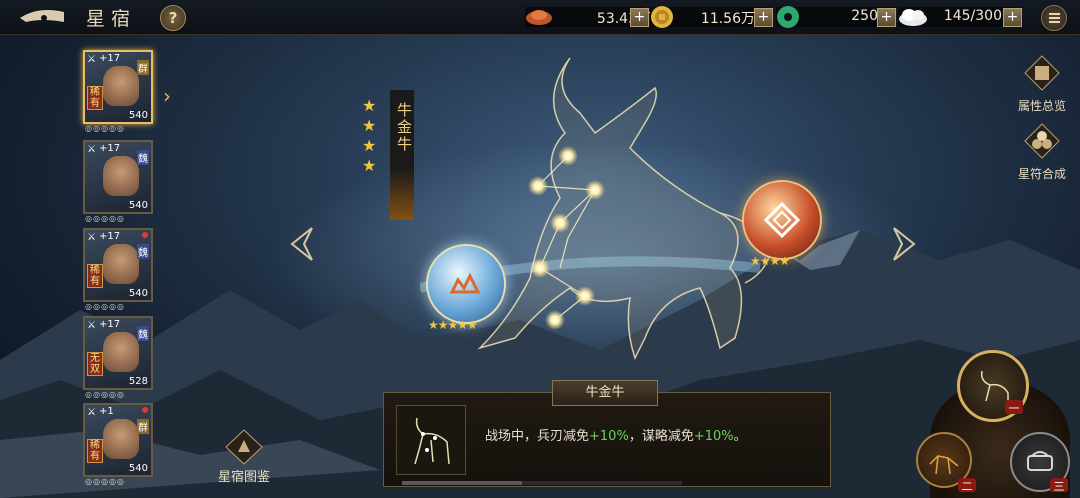 This screenshot has width=1080, height=498. Describe the element at coordinates (913, 17) in the screenshot. I see `stamina-icon` at that location.